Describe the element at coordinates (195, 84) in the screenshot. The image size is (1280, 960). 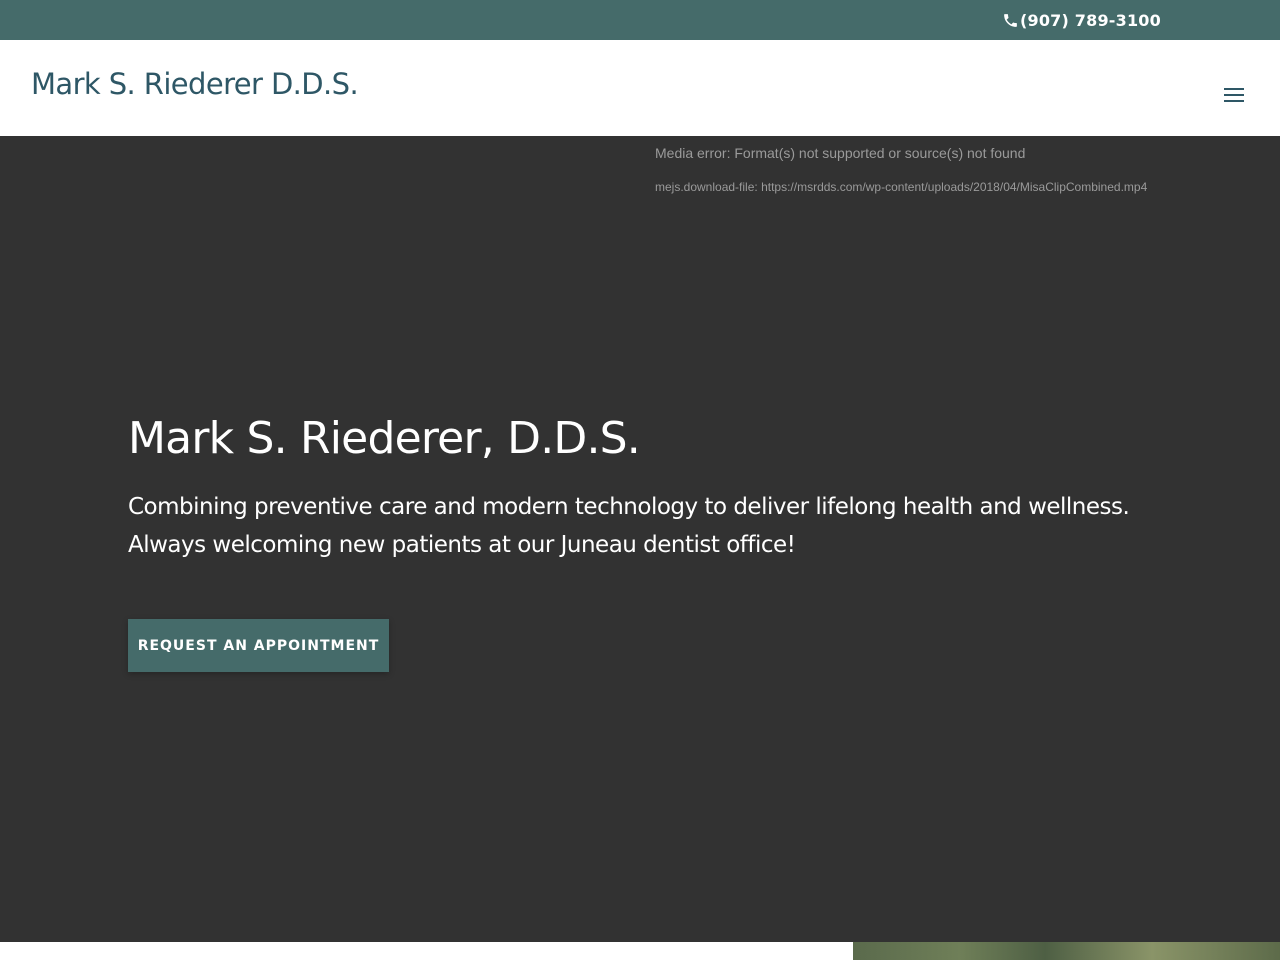
I see `site-logo: Mark S. Riederer D.D.S.` at that location.